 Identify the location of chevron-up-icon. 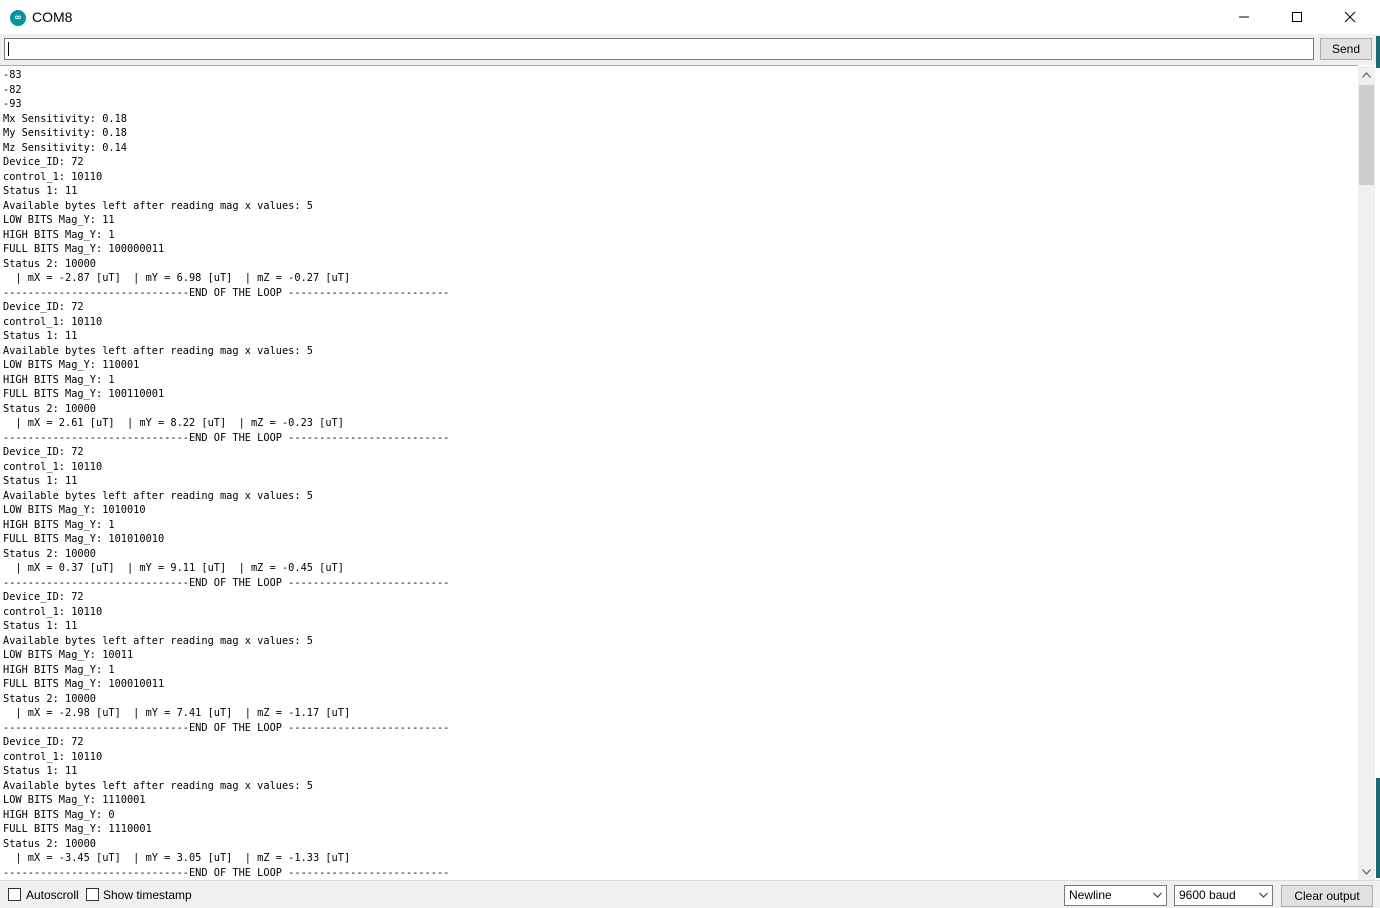
(1366, 74).